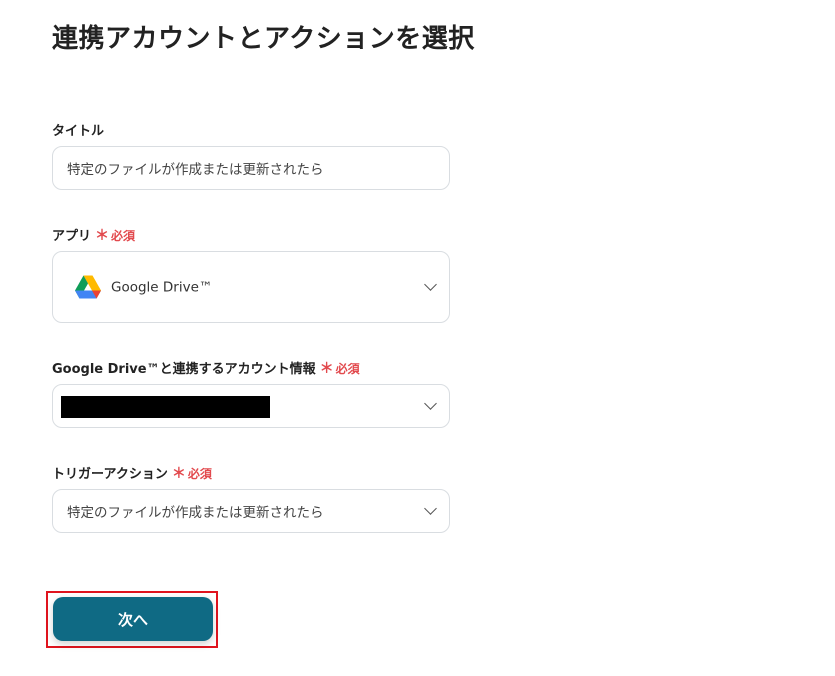 The width and height of the screenshot is (835, 676). I want to click on trigger-select: 特定のファイルが作成または更新されたら, so click(251, 511).